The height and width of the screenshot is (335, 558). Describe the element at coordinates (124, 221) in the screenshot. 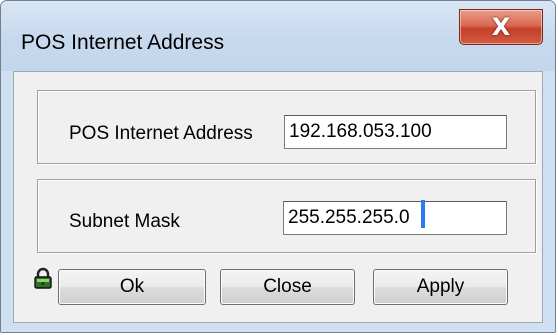

I see `subnet-mask-label: Subnet Mask` at that location.